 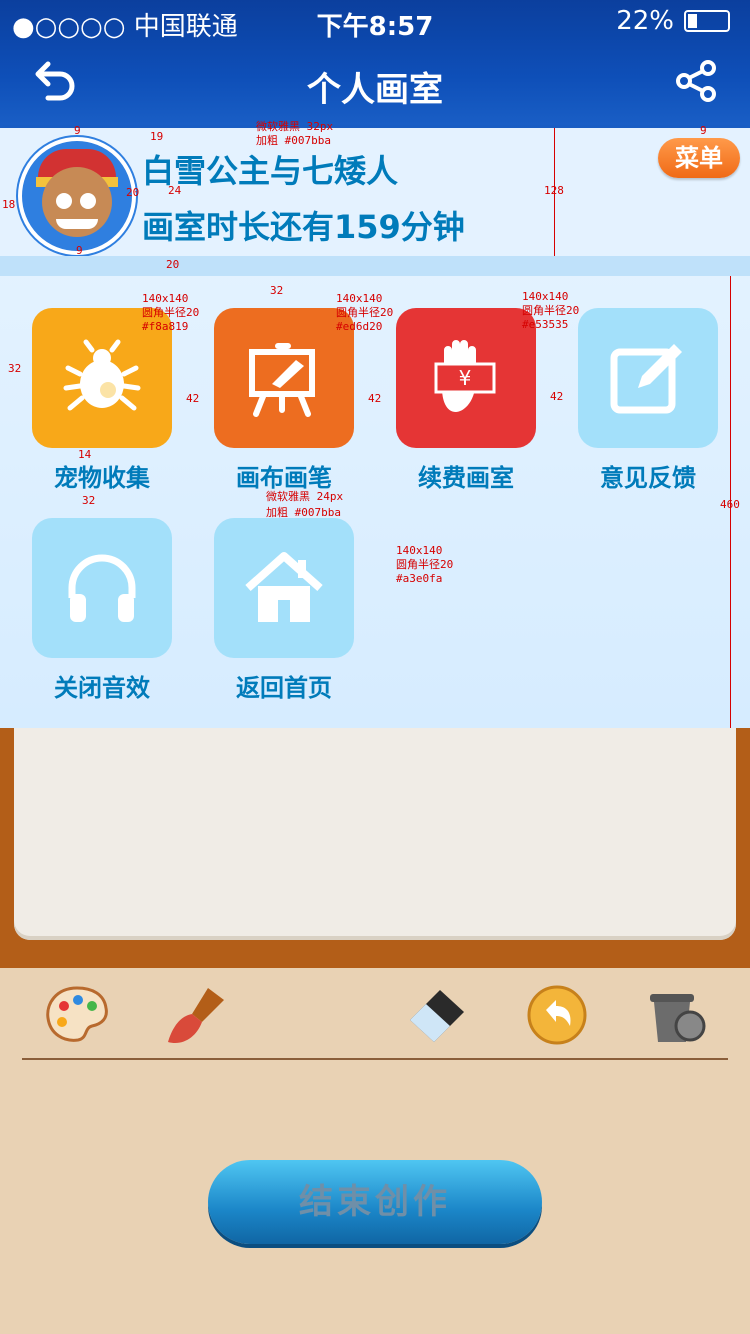 What do you see at coordinates (102, 400) in the screenshot?
I see `tile-pet-collection: 宠物收集` at bounding box center [102, 400].